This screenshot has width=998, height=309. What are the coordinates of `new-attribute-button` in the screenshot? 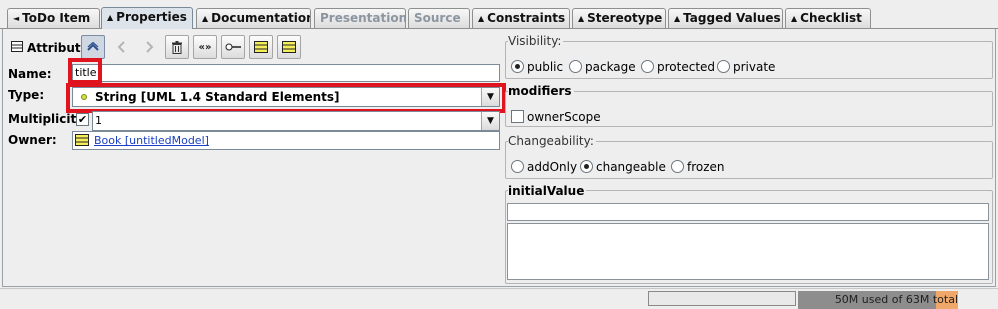 It's located at (261, 47).